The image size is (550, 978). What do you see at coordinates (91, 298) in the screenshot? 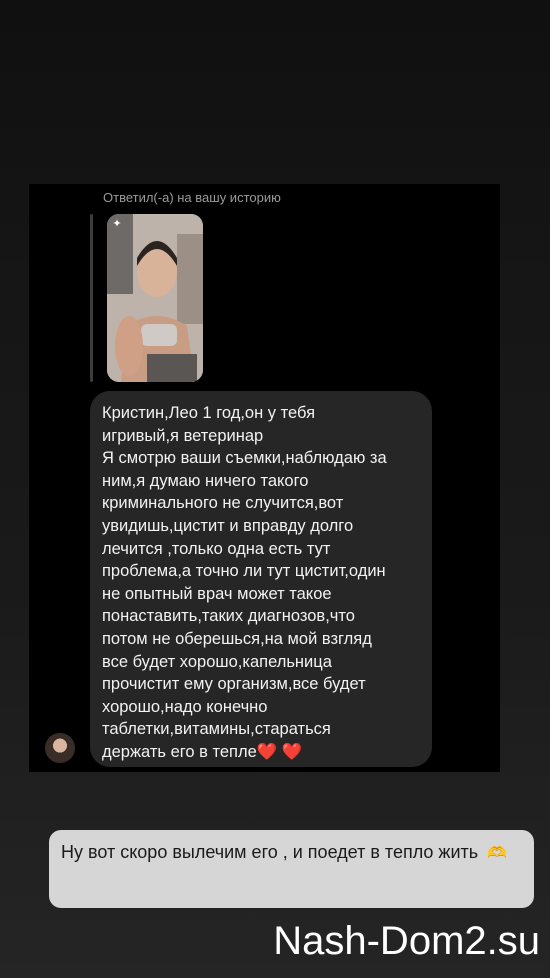
I see `reply-indicator-bar` at bounding box center [91, 298].